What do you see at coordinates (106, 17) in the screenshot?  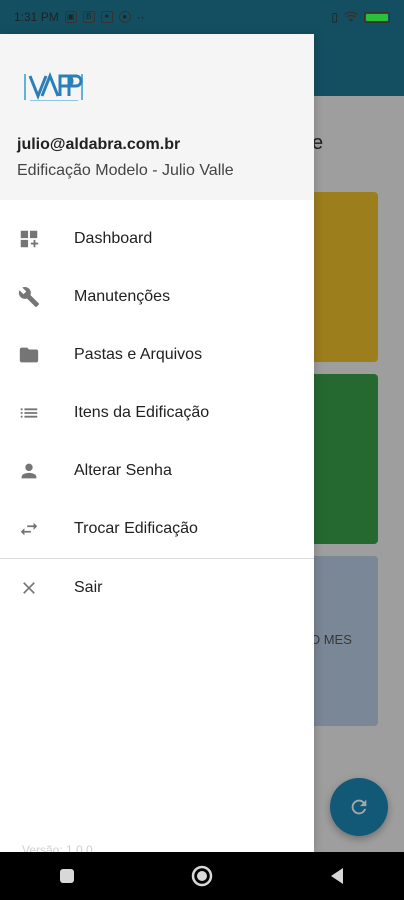 I see `app-icon: ✦` at bounding box center [106, 17].